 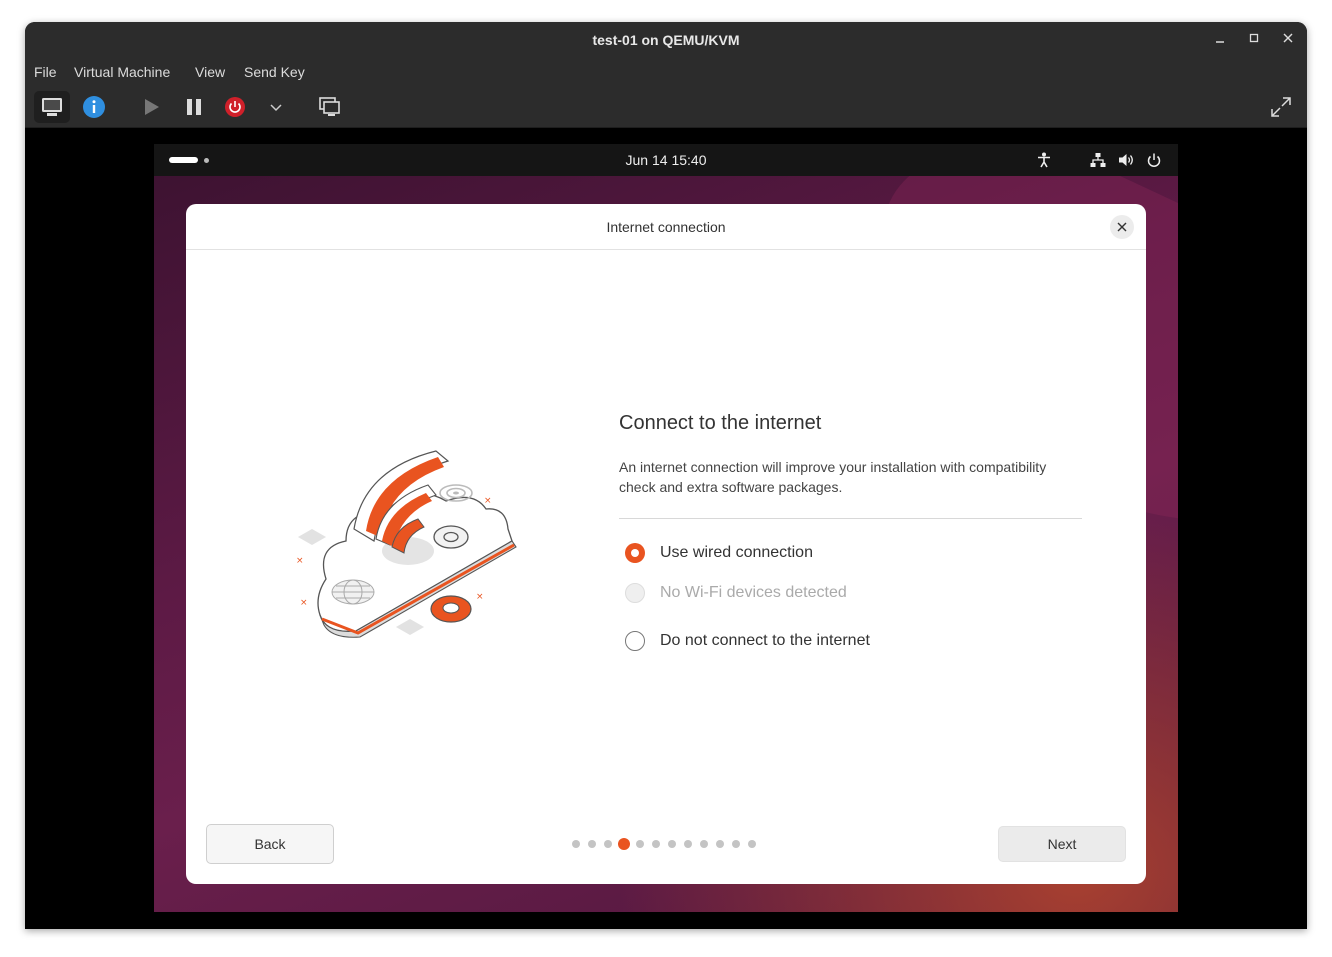 I want to click on fullscreen-icon, so click(x=1281, y=107).